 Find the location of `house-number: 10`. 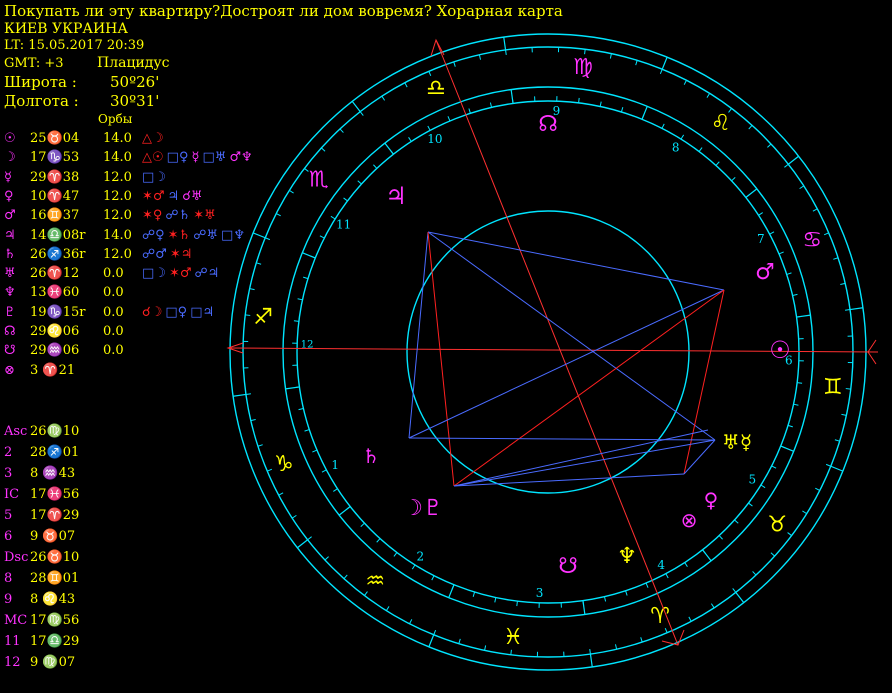

house-number: 10 is located at coordinates (434, 139).